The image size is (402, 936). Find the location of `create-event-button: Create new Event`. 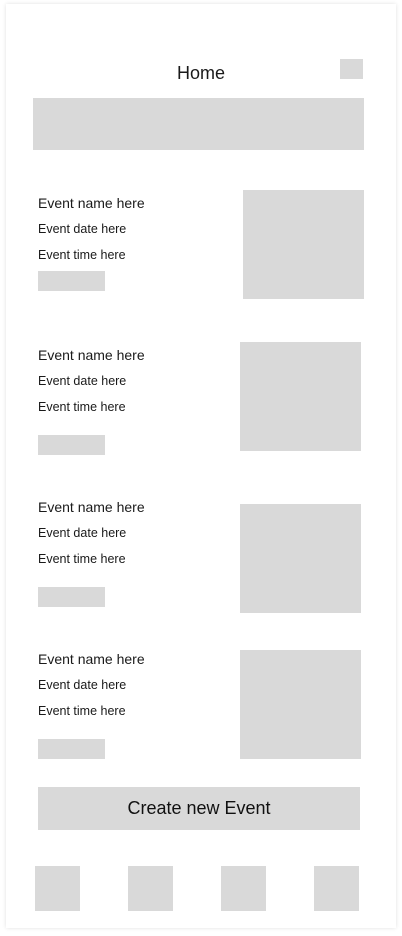

create-event-button: Create new Event is located at coordinates (199, 808).